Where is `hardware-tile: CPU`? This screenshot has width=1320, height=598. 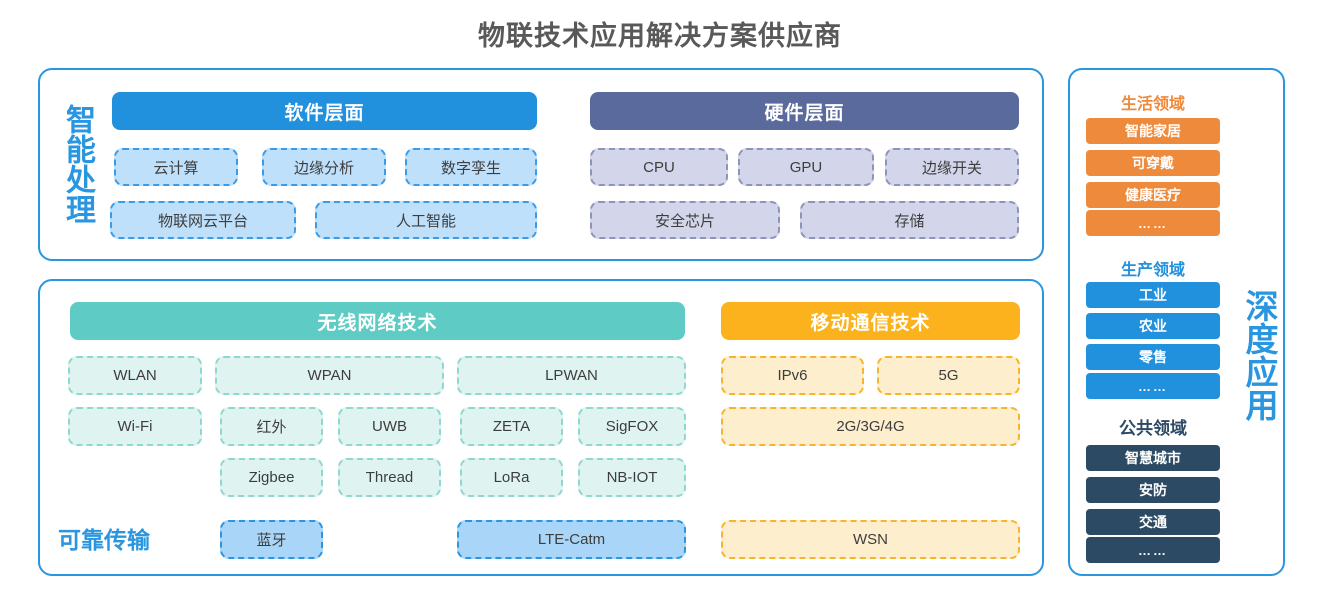
hardware-tile: CPU is located at coordinates (659, 167).